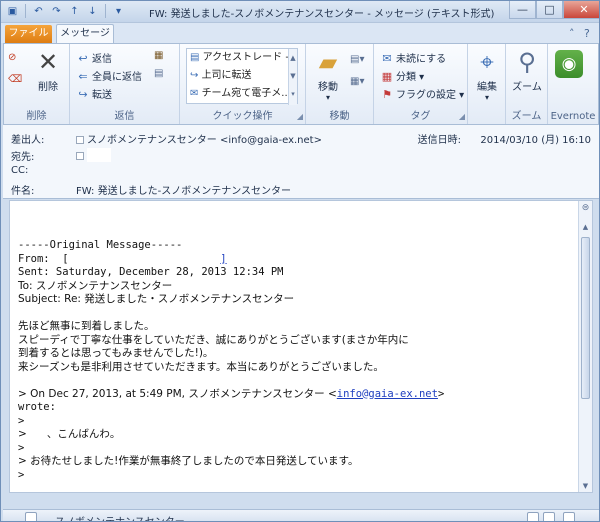 The height and width of the screenshot is (522, 600). What do you see at coordinates (125, 84) in the screenshot?
I see `group-respond: ↩ 返信 ⇐ 全員に返信 ↪ 転送 ▦ ▤ 返信` at bounding box center [125, 84].